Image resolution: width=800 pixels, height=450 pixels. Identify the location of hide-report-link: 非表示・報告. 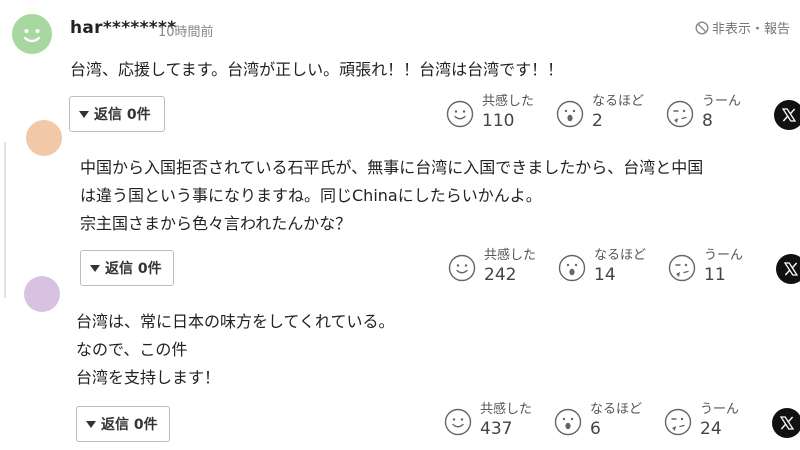
(742, 27).